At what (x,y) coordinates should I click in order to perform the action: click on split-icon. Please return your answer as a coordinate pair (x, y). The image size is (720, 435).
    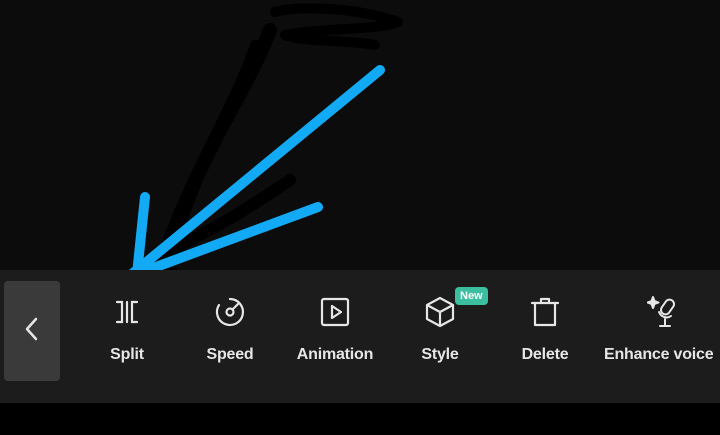
    Looking at the image, I should click on (127, 312).